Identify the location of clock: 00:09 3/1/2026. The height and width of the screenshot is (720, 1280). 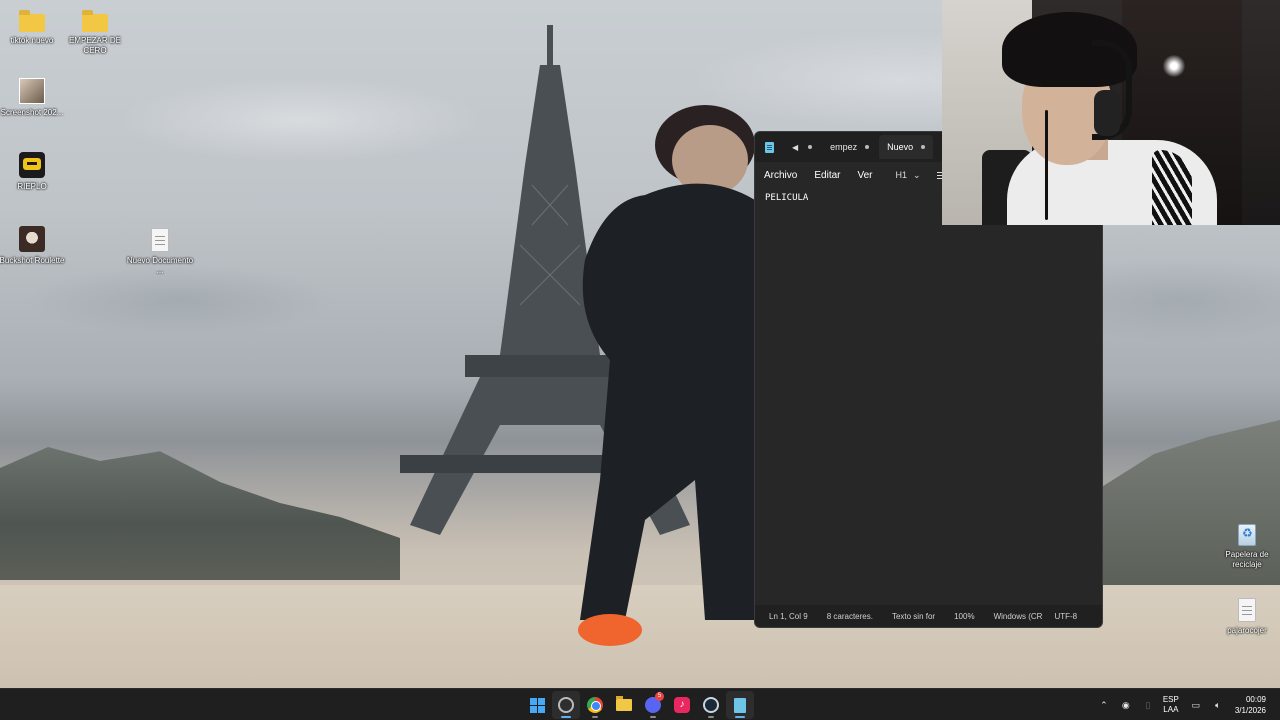
(1250, 705).